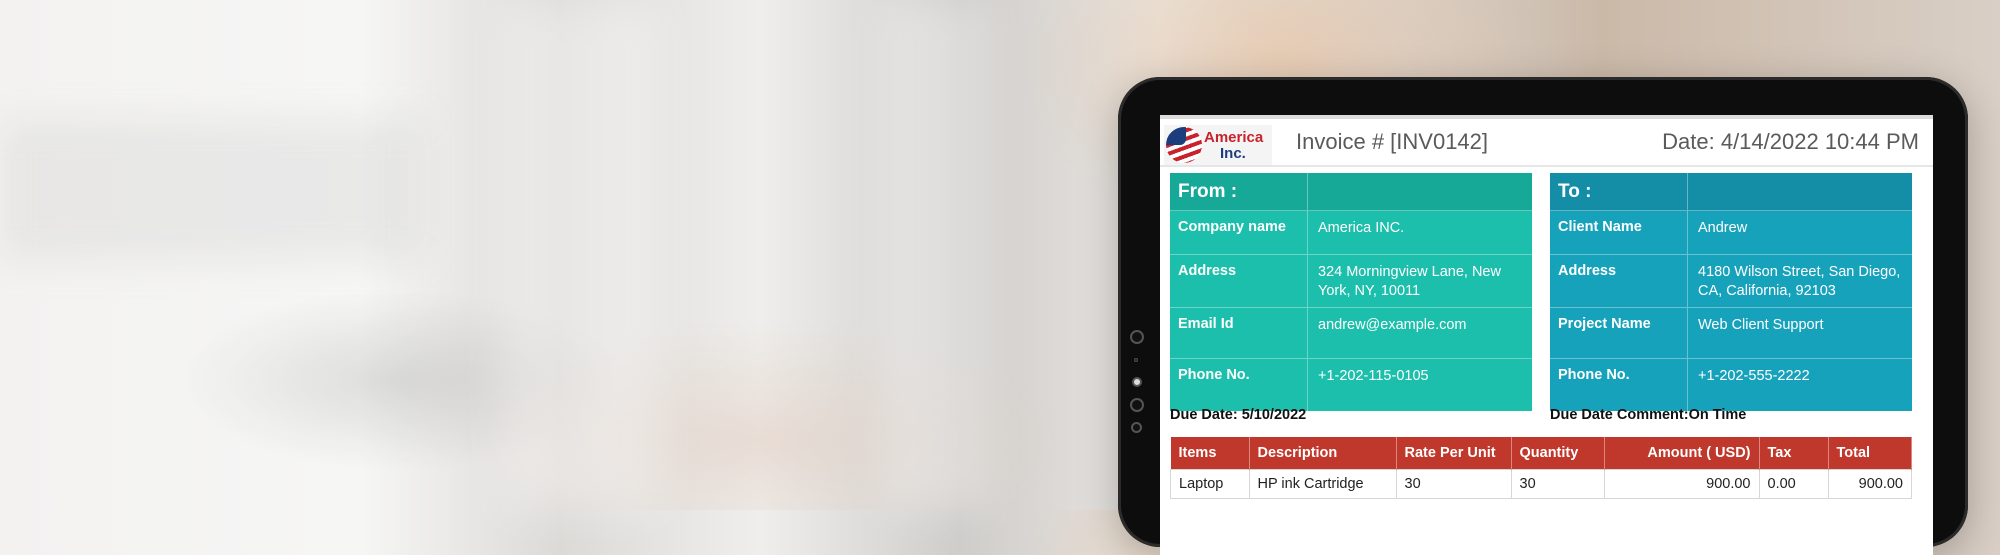 The width and height of the screenshot is (2000, 555). What do you see at coordinates (1619, 333) in the screenshot?
I see `to-label: Project Name` at bounding box center [1619, 333].